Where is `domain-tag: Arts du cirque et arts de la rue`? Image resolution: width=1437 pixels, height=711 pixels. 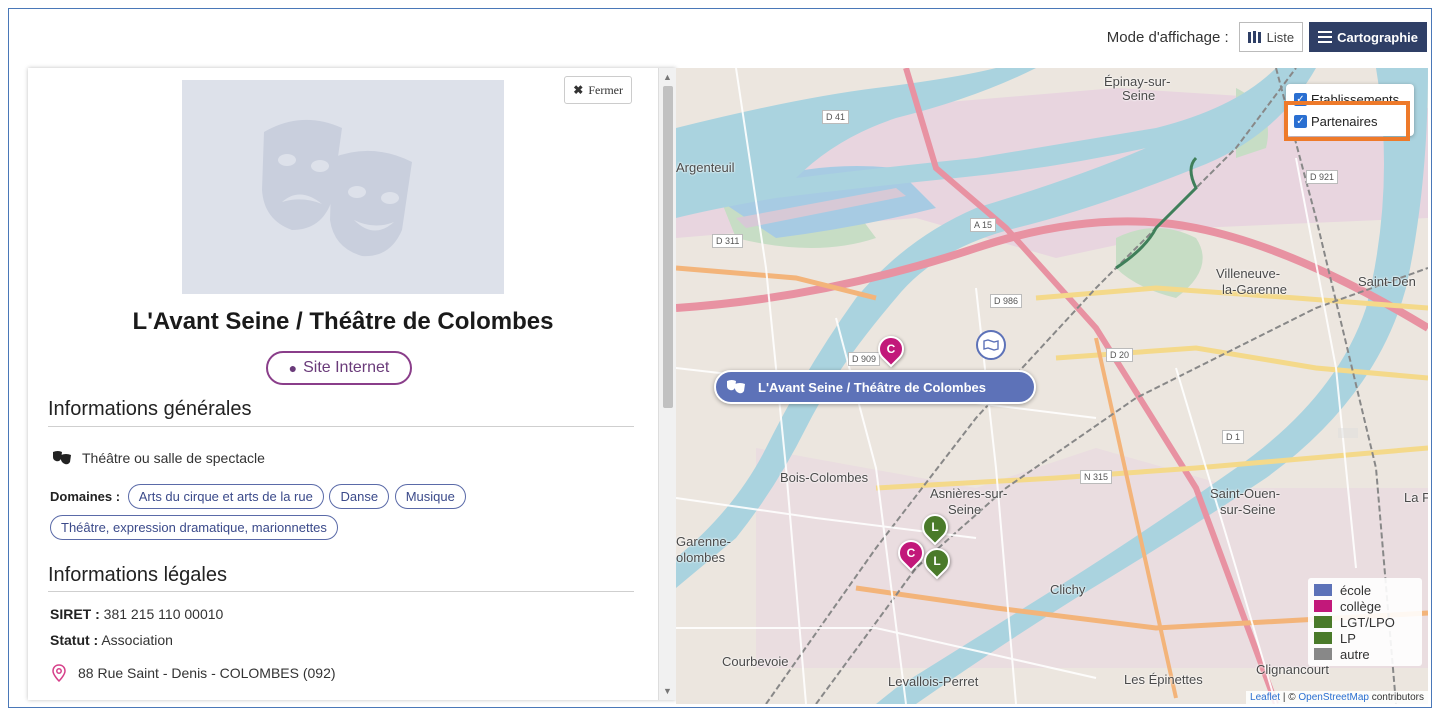
domain-tag: Arts du cirque et arts de la rue is located at coordinates (225, 496).